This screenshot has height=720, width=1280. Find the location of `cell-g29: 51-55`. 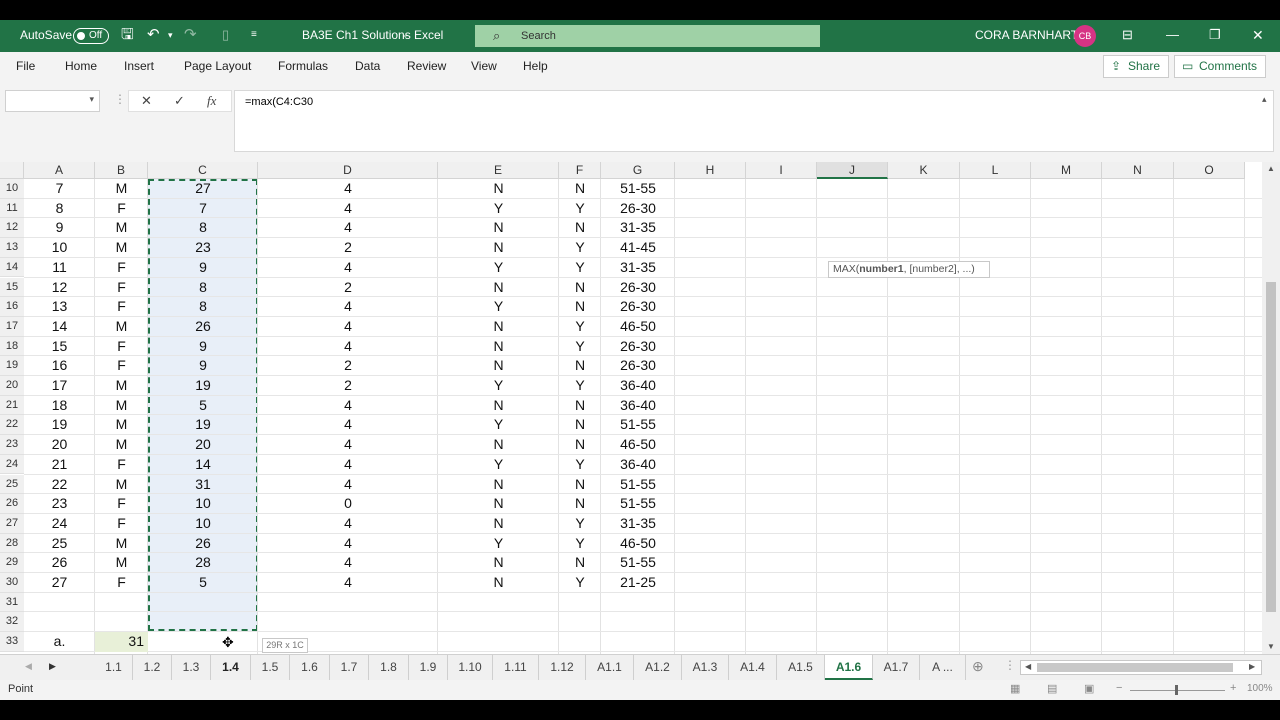

cell-g29: 51-55 is located at coordinates (638, 563).